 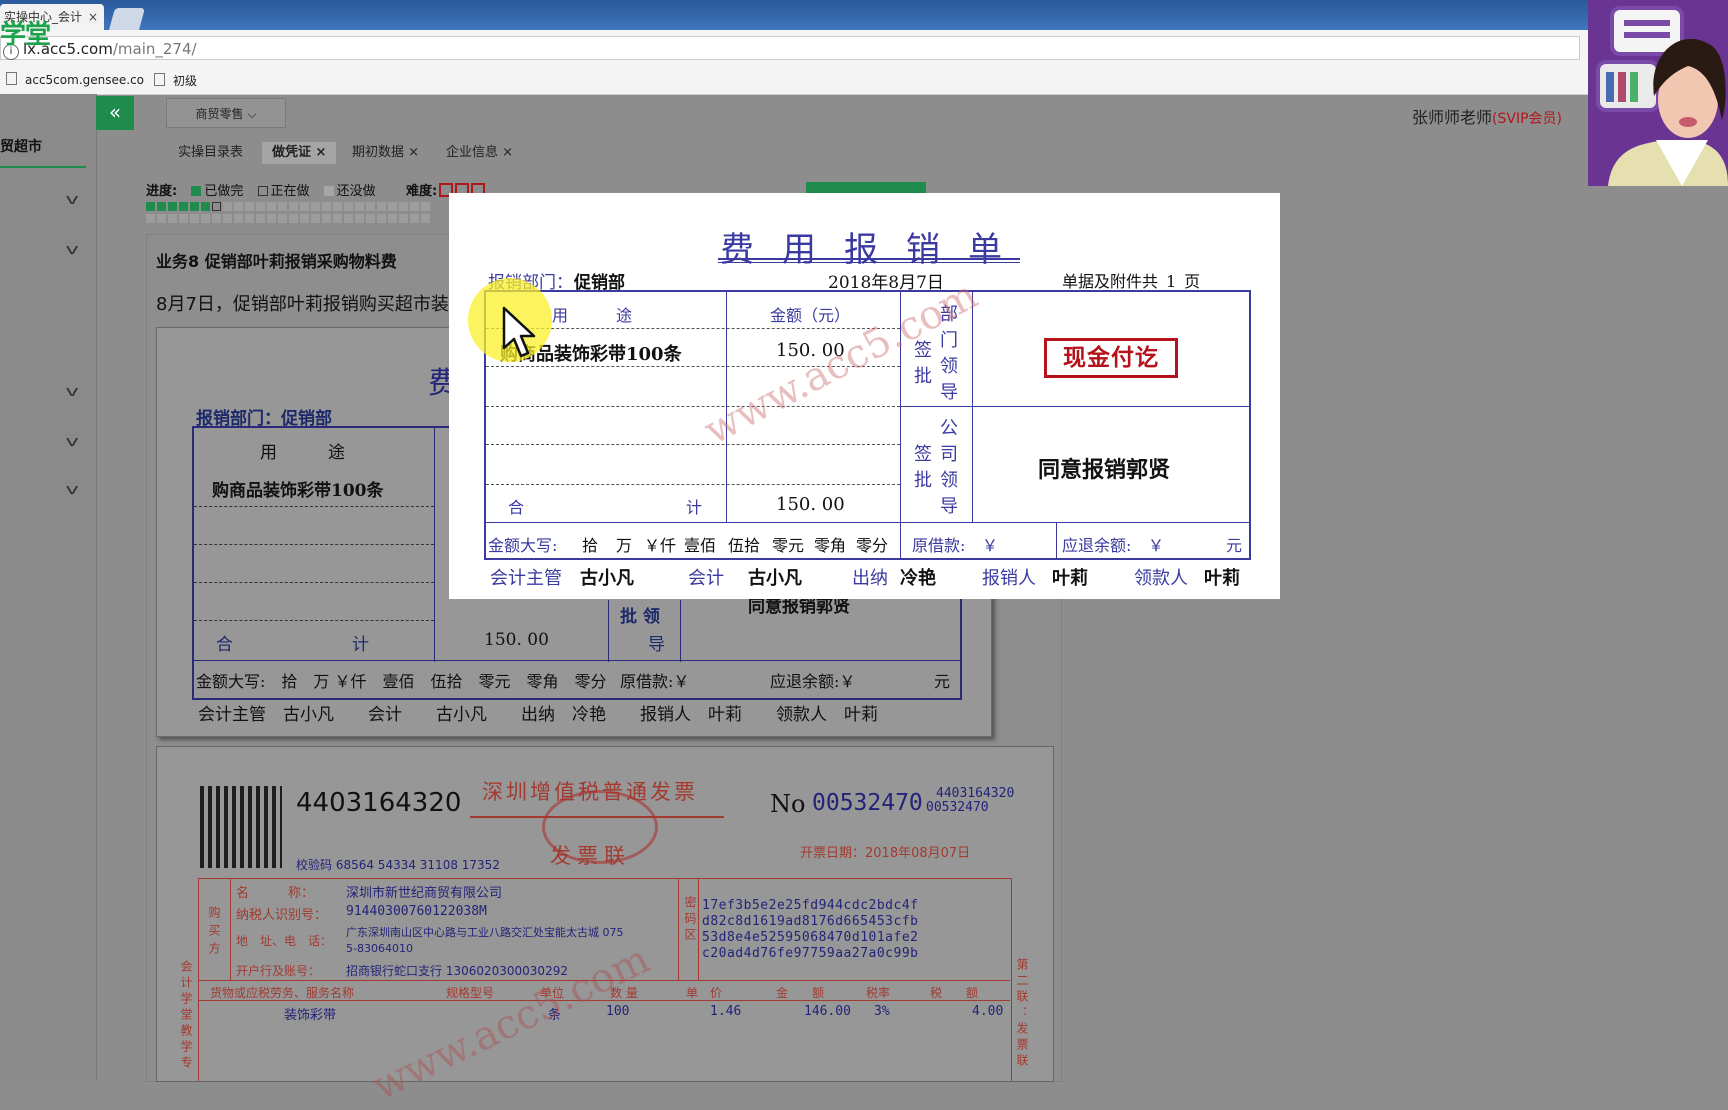 What do you see at coordinates (577, 660) in the screenshot?
I see `bg-row-line` at bounding box center [577, 660].